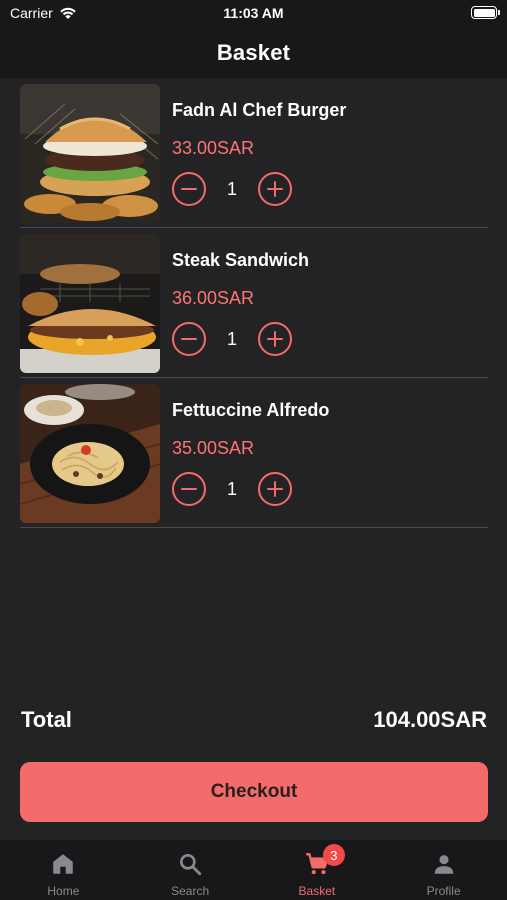 Image resolution: width=507 pixels, height=900 pixels. I want to click on tab-bar: Home Search 3 Basket Profile, so click(253, 870).